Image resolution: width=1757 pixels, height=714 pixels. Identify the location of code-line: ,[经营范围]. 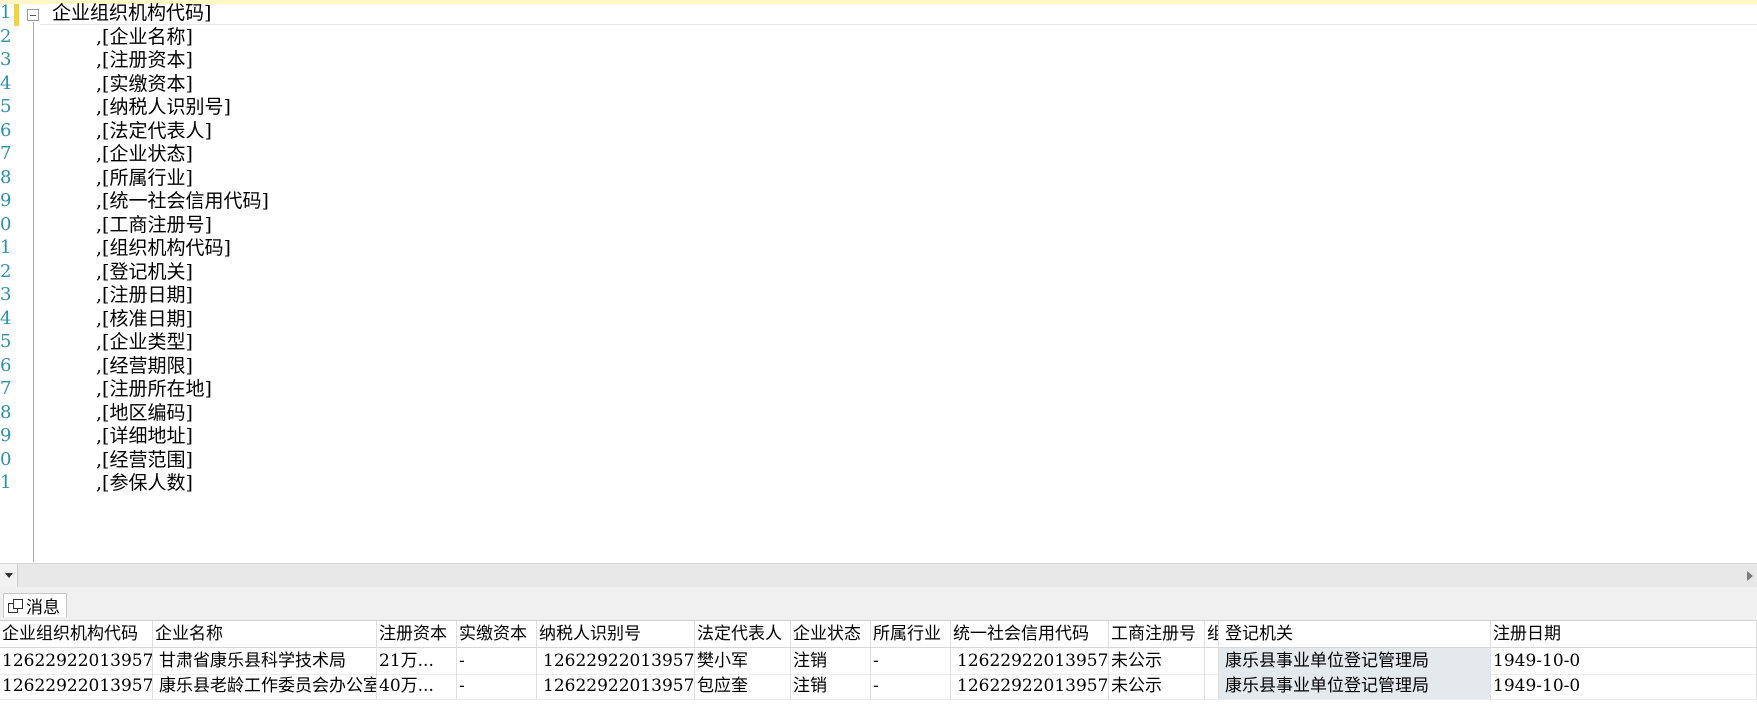
(144, 460).